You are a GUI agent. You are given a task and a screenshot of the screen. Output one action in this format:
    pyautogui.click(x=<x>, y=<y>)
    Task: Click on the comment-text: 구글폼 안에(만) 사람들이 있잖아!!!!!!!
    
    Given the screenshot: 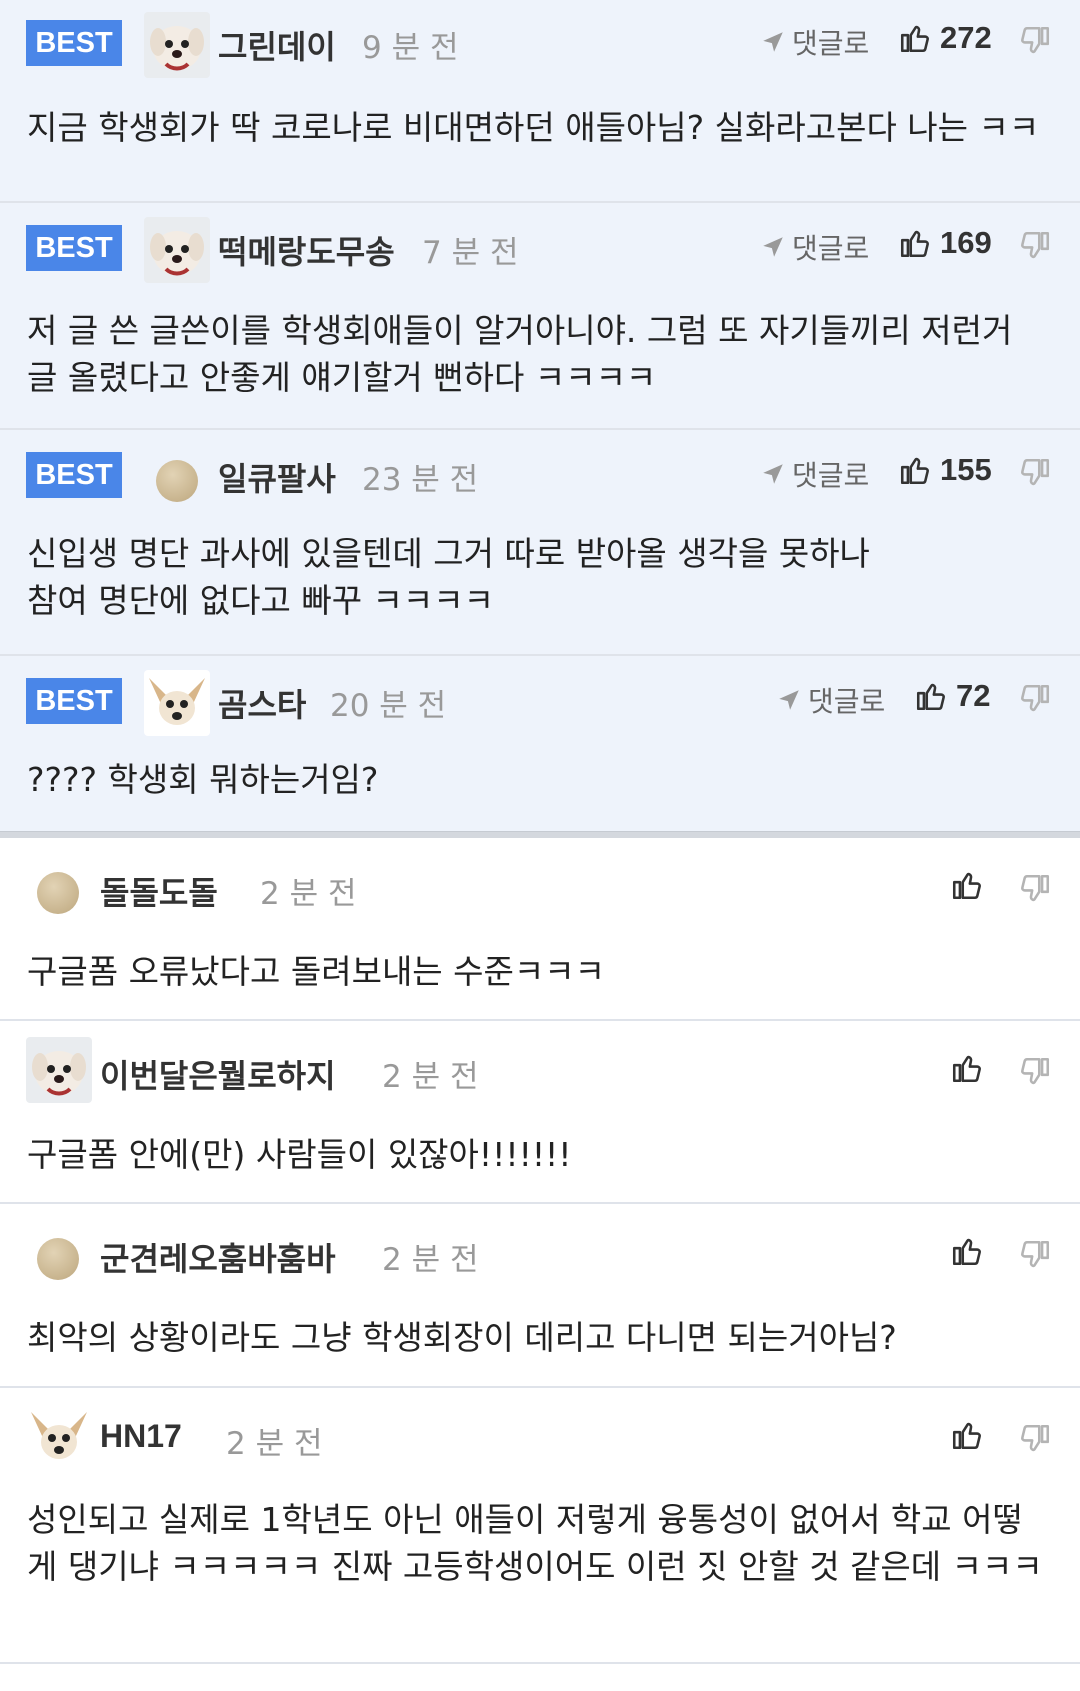 What is the action you would take?
    pyautogui.click(x=299, y=1154)
    